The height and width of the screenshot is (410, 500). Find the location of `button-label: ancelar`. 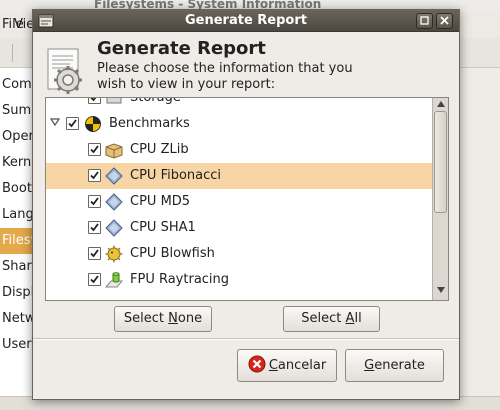

button-label: ancelar is located at coordinates (302, 365).